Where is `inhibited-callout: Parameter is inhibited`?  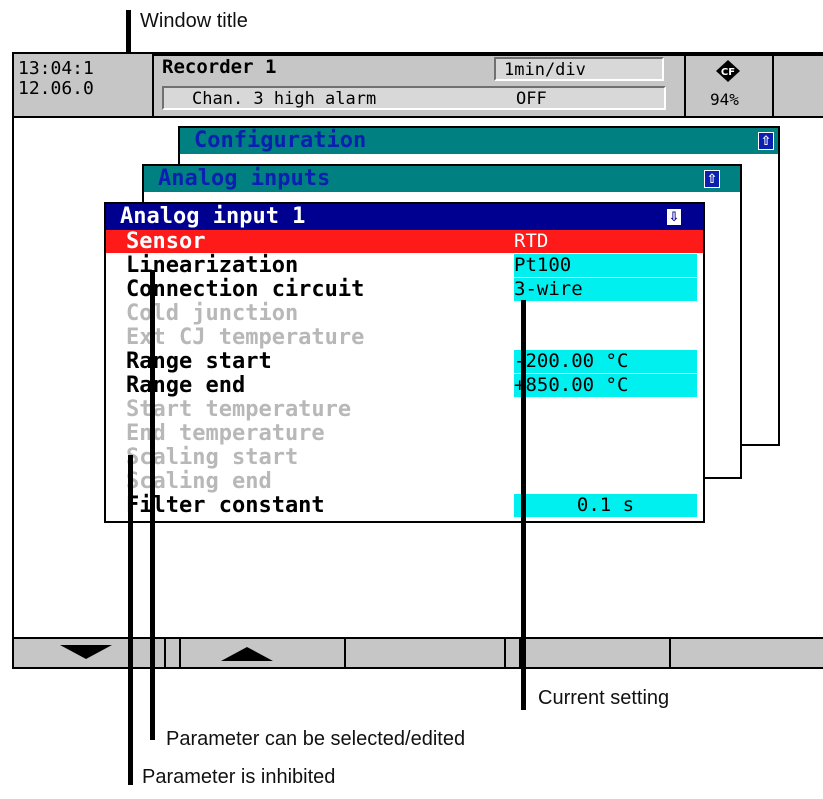 inhibited-callout: Parameter is inhibited is located at coordinates (239, 777).